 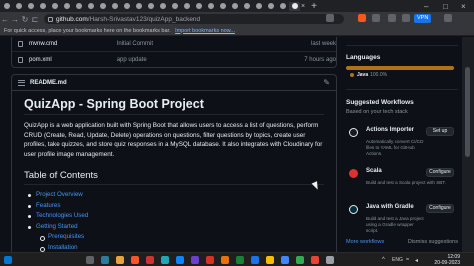 I want to click on language-indicator: ENG, so click(x=397, y=260).